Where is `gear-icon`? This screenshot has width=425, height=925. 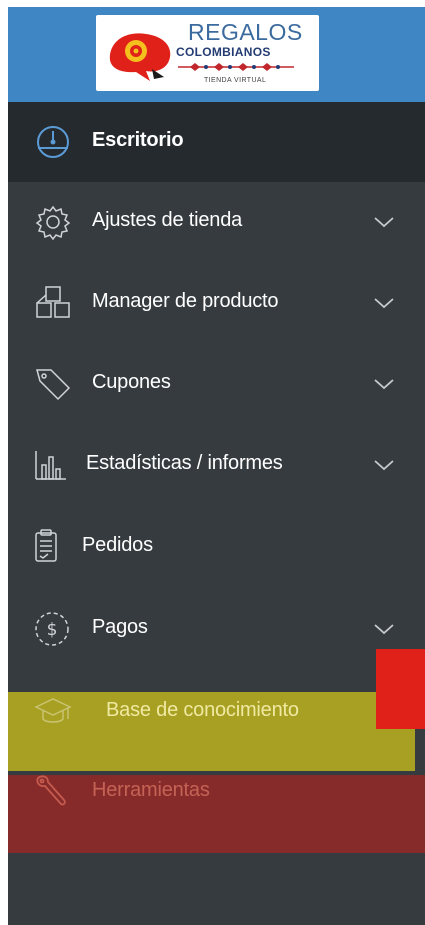
gear-icon is located at coordinates (53, 222).